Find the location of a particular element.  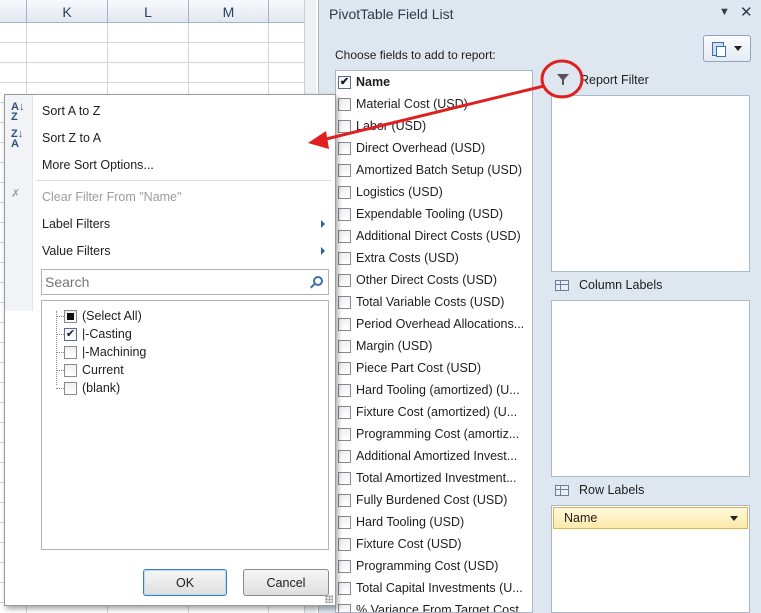

field-list-item: Extra Costs (USD) is located at coordinates (434, 258).